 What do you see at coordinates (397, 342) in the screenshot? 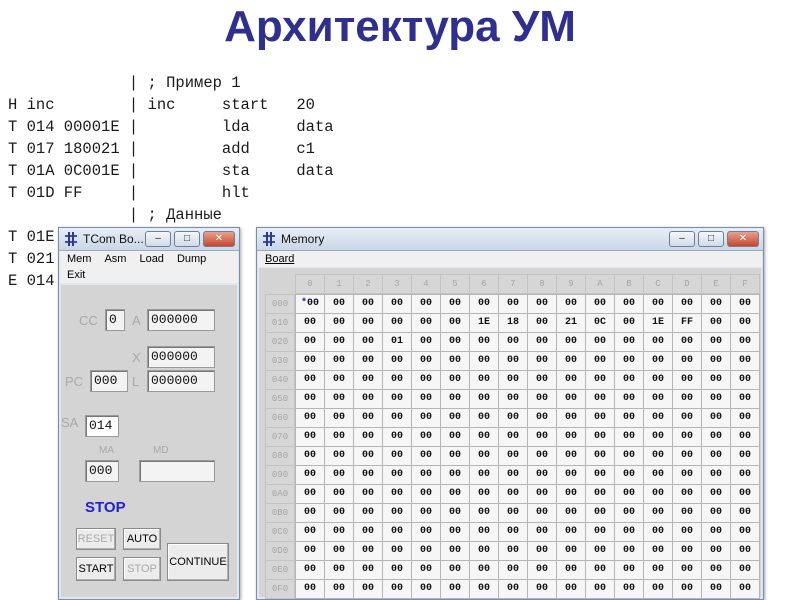
I see `memory-cell: 01` at bounding box center [397, 342].